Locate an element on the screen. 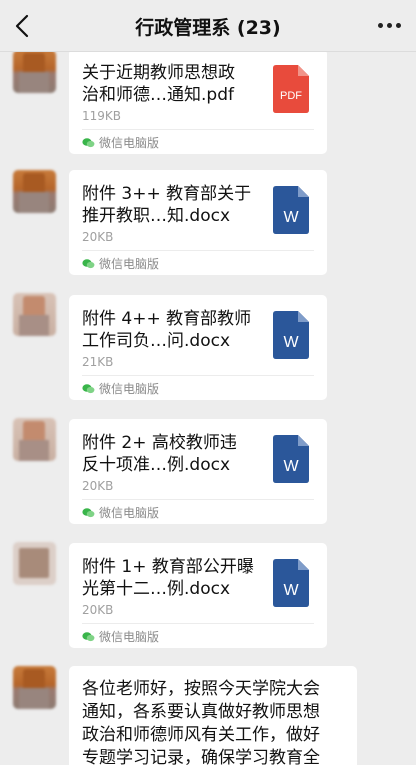  file-name: 关于近期教师思想政 治和师德…通知.pdf is located at coordinates (158, 84).